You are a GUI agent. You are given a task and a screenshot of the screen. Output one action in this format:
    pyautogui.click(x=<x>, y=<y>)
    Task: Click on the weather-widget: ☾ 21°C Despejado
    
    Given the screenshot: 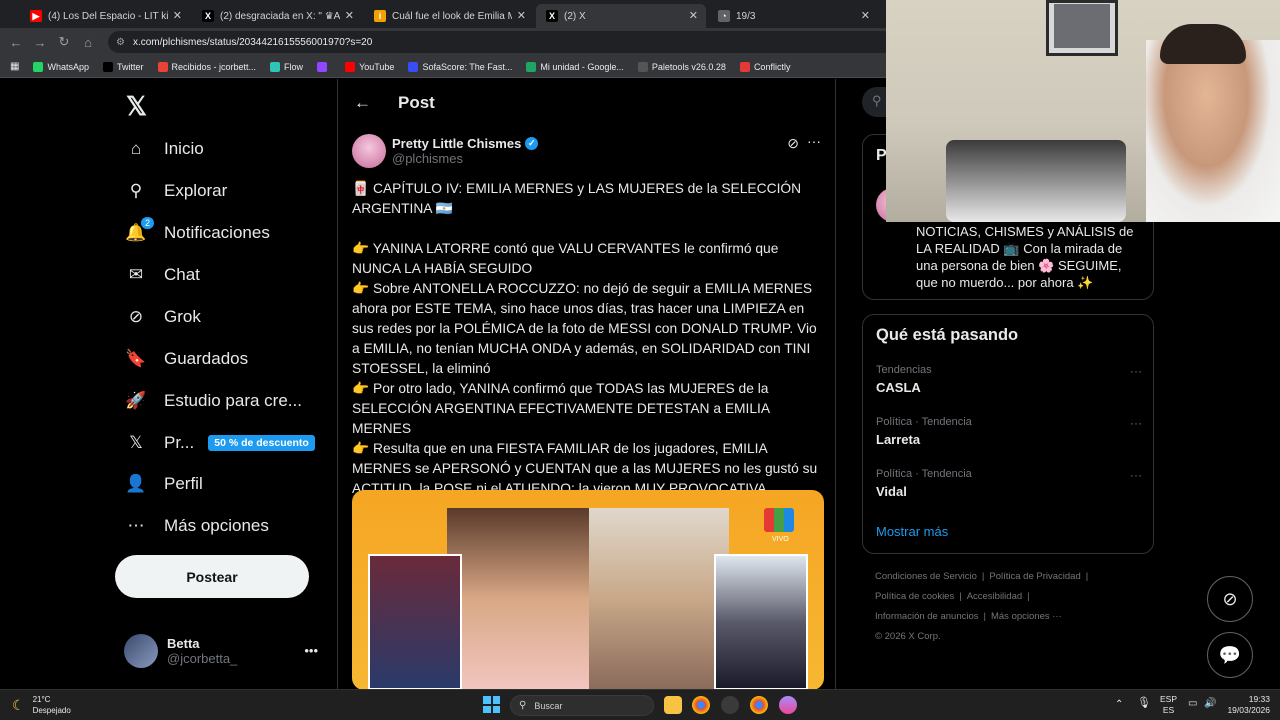 What is the action you would take?
    pyautogui.click(x=41, y=705)
    